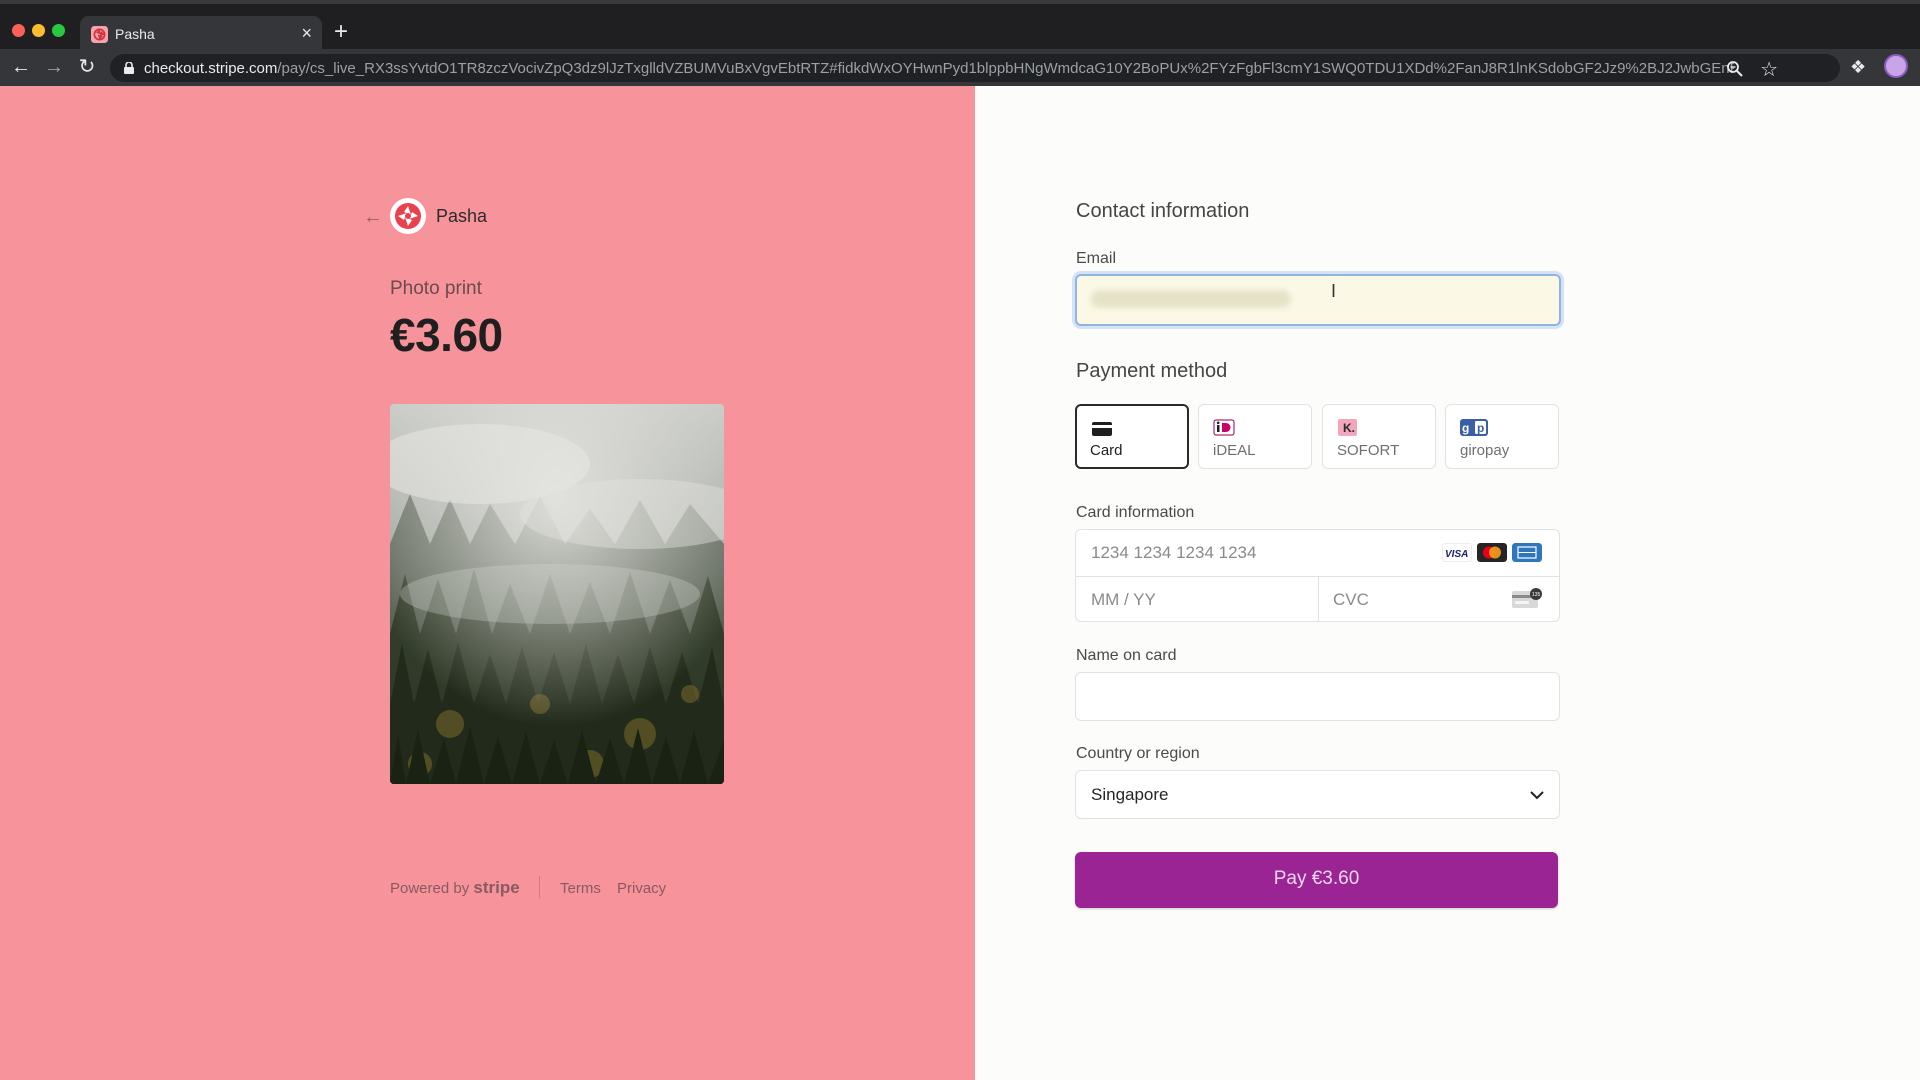 The height and width of the screenshot is (1080, 1920). Describe the element at coordinates (1102, 429) in the screenshot. I see `card-icon` at that location.